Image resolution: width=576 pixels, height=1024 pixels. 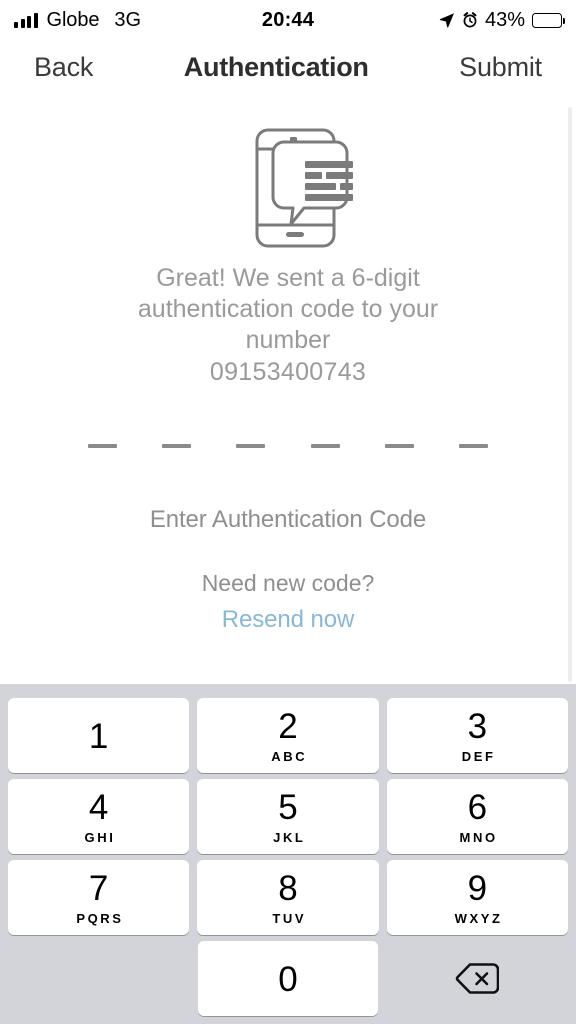 I want to click on phone-number: 09153400743, so click(x=288, y=372).